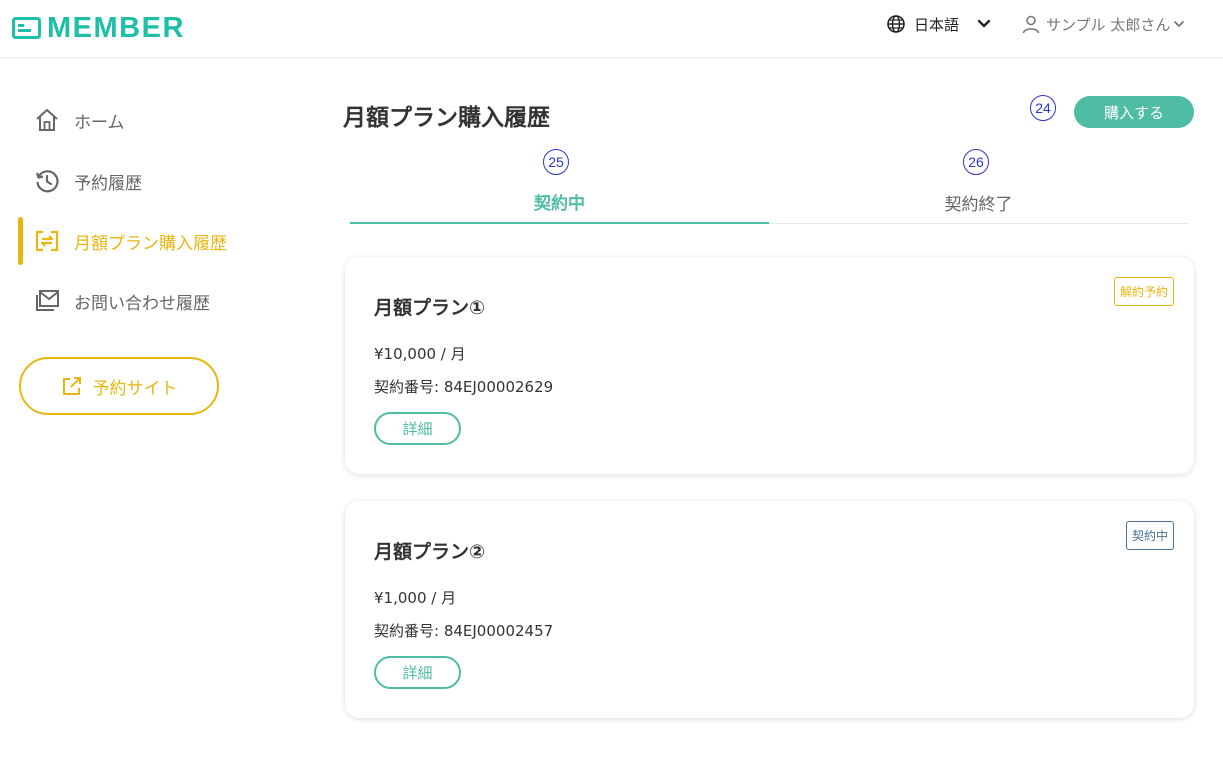  Describe the element at coordinates (446, 118) in the screenshot. I see `page-title: 月額プラン購入履歴` at that location.